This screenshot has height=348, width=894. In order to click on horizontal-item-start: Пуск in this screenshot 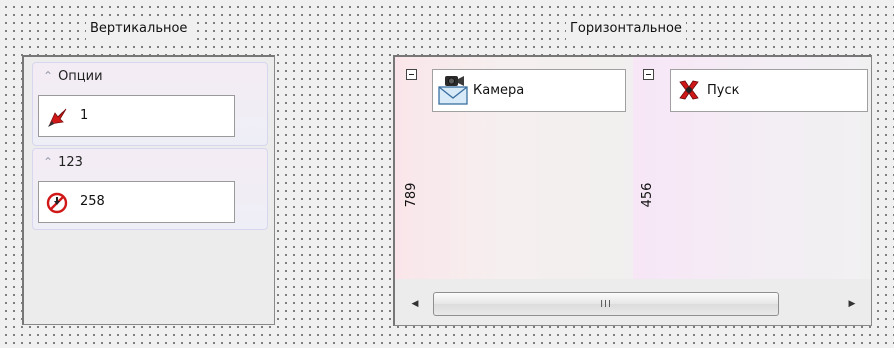, I will do `click(769, 90)`.